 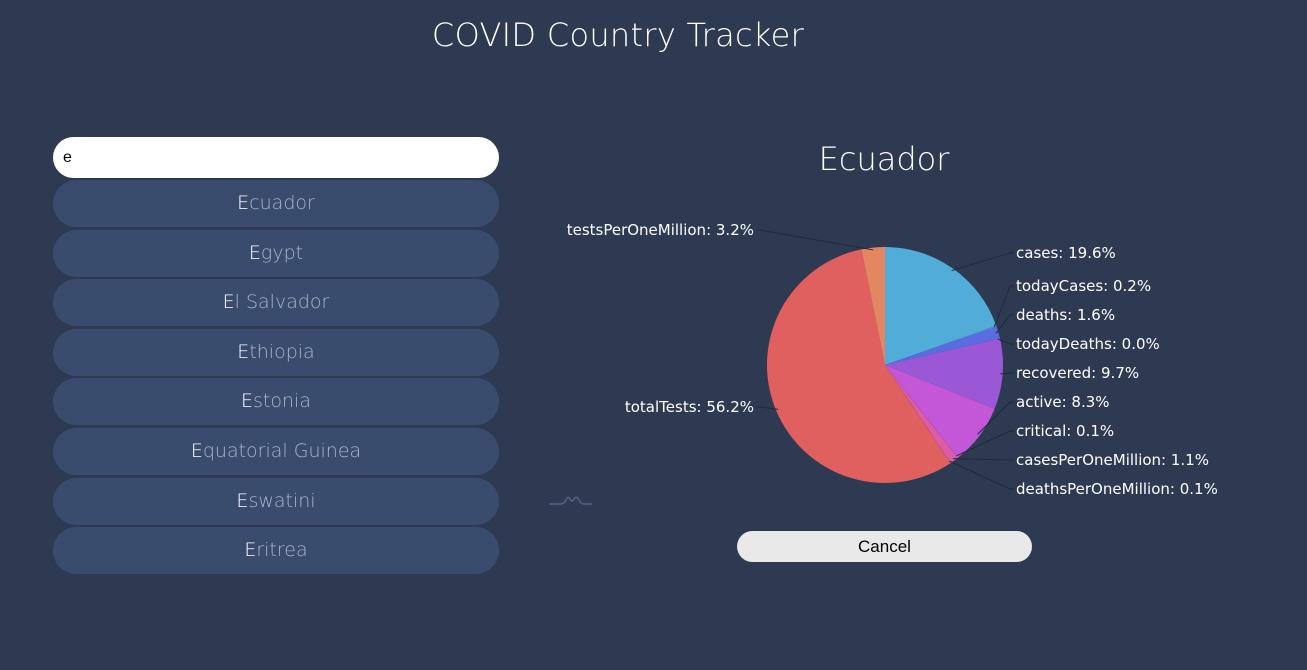 What do you see at coordinates (1077, 373) in the screenshot?
I see `pie-label-recovered: recovered: 9.7%` at bounding box center [1077, 373].